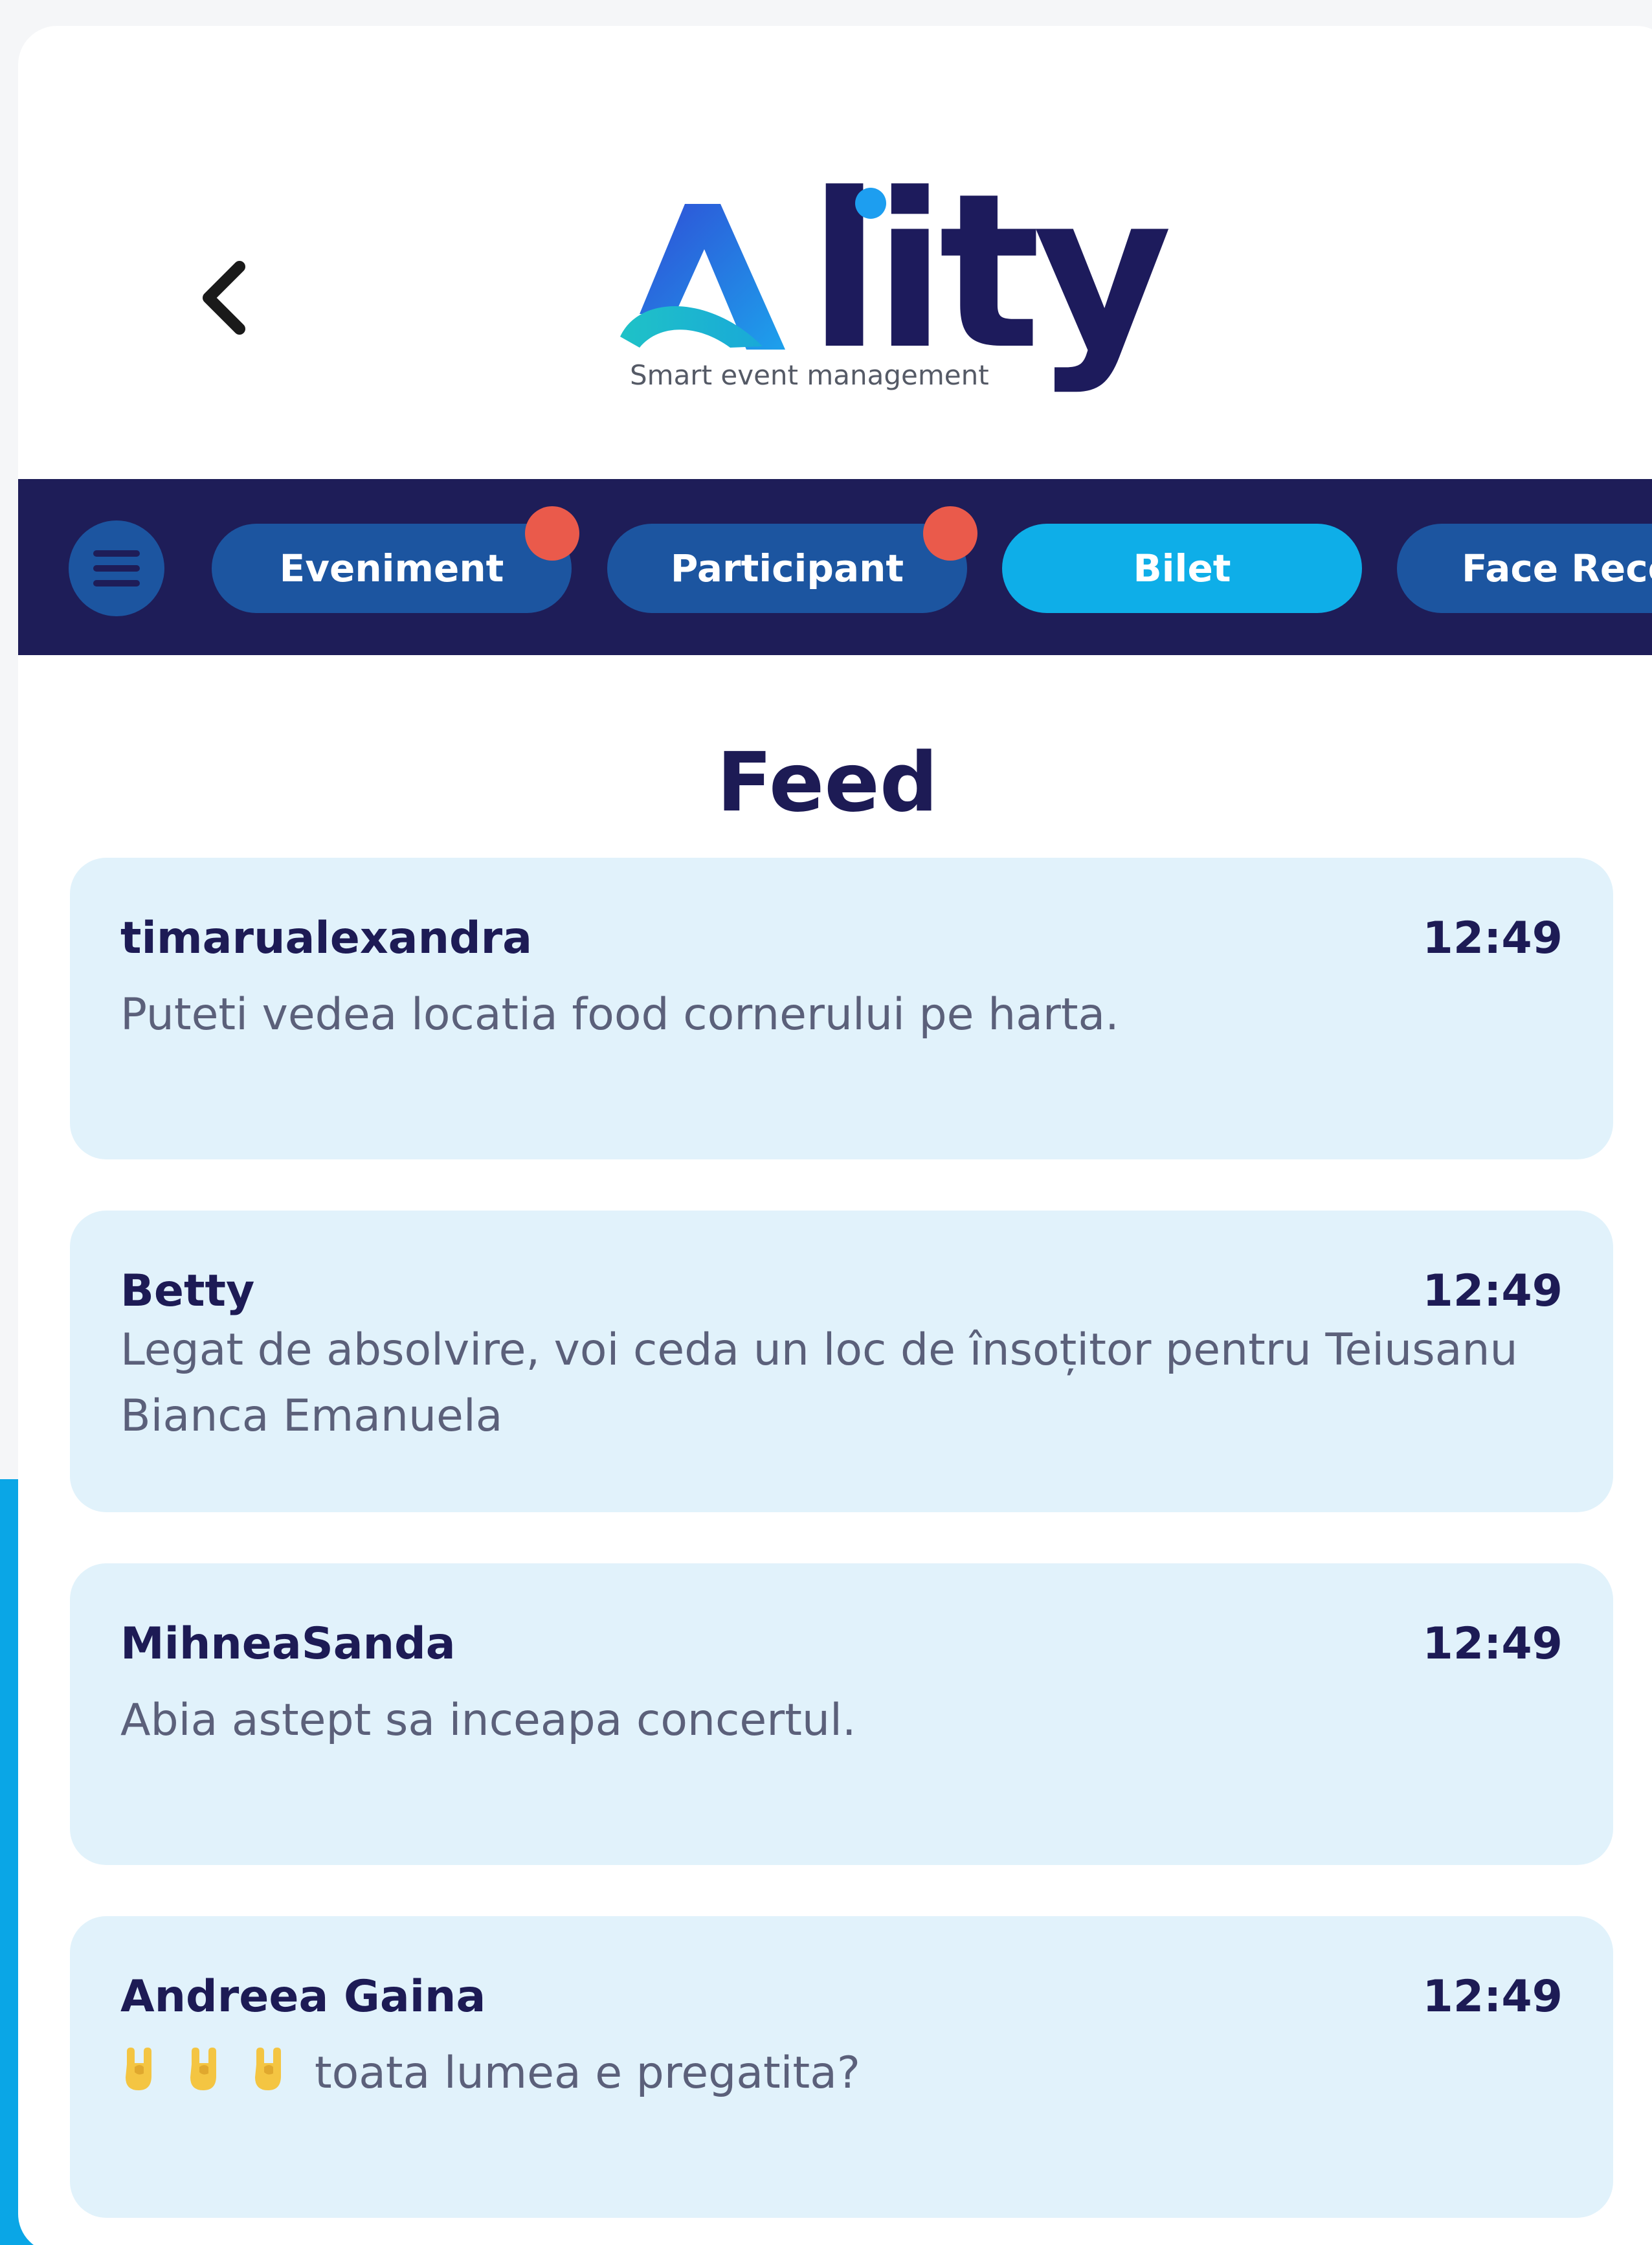 The height and width of the screenshot is (2245, 1652). I want to click on post-author: MihneaSanda, so click(288, 1644).